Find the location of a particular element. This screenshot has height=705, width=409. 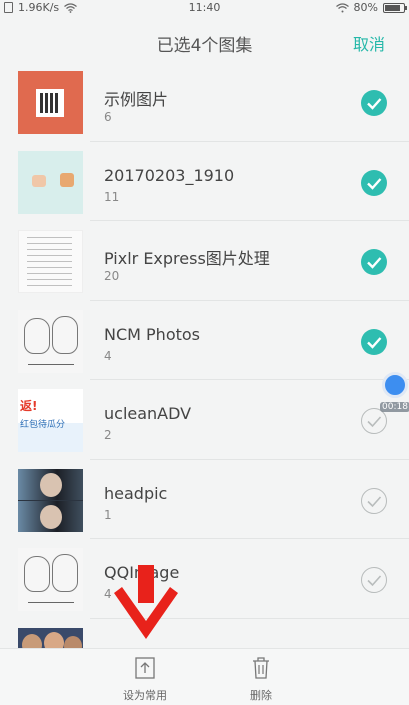

page-title: 已选4个图集 is located at coordinates (204, 46).